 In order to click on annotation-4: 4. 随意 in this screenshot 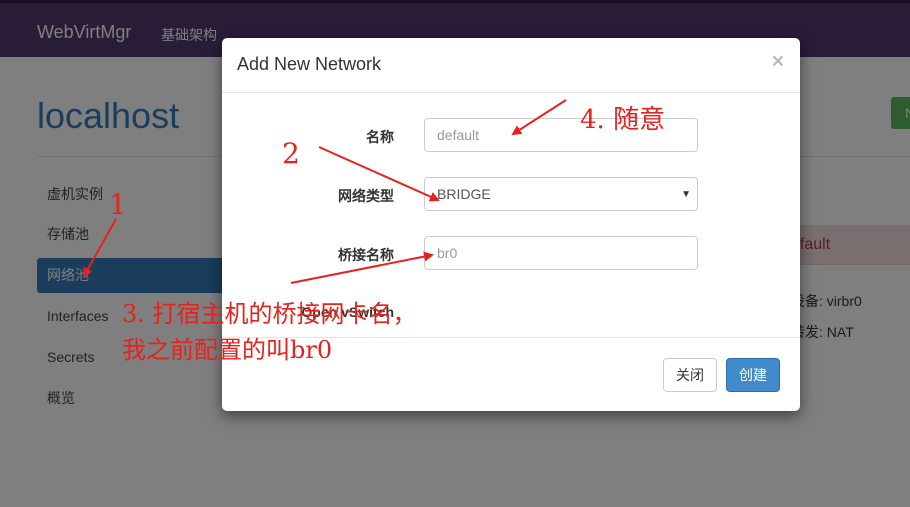, I will do `click(623, 120)`.